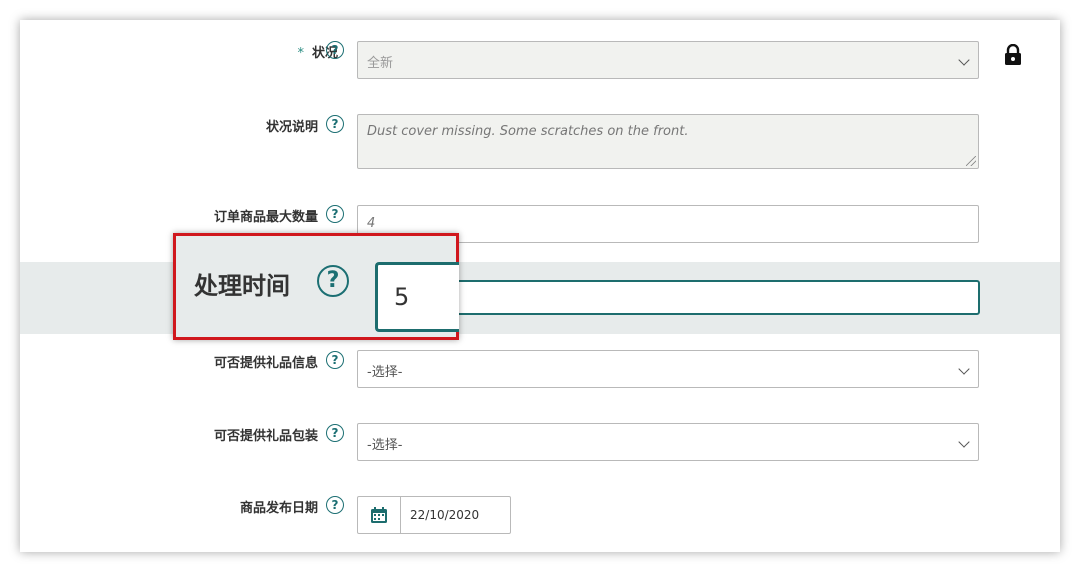  What do you see at coordinates (668, 60) in the screenshot?
I see `condition-select: 全新` at bounding box center [668, 60].